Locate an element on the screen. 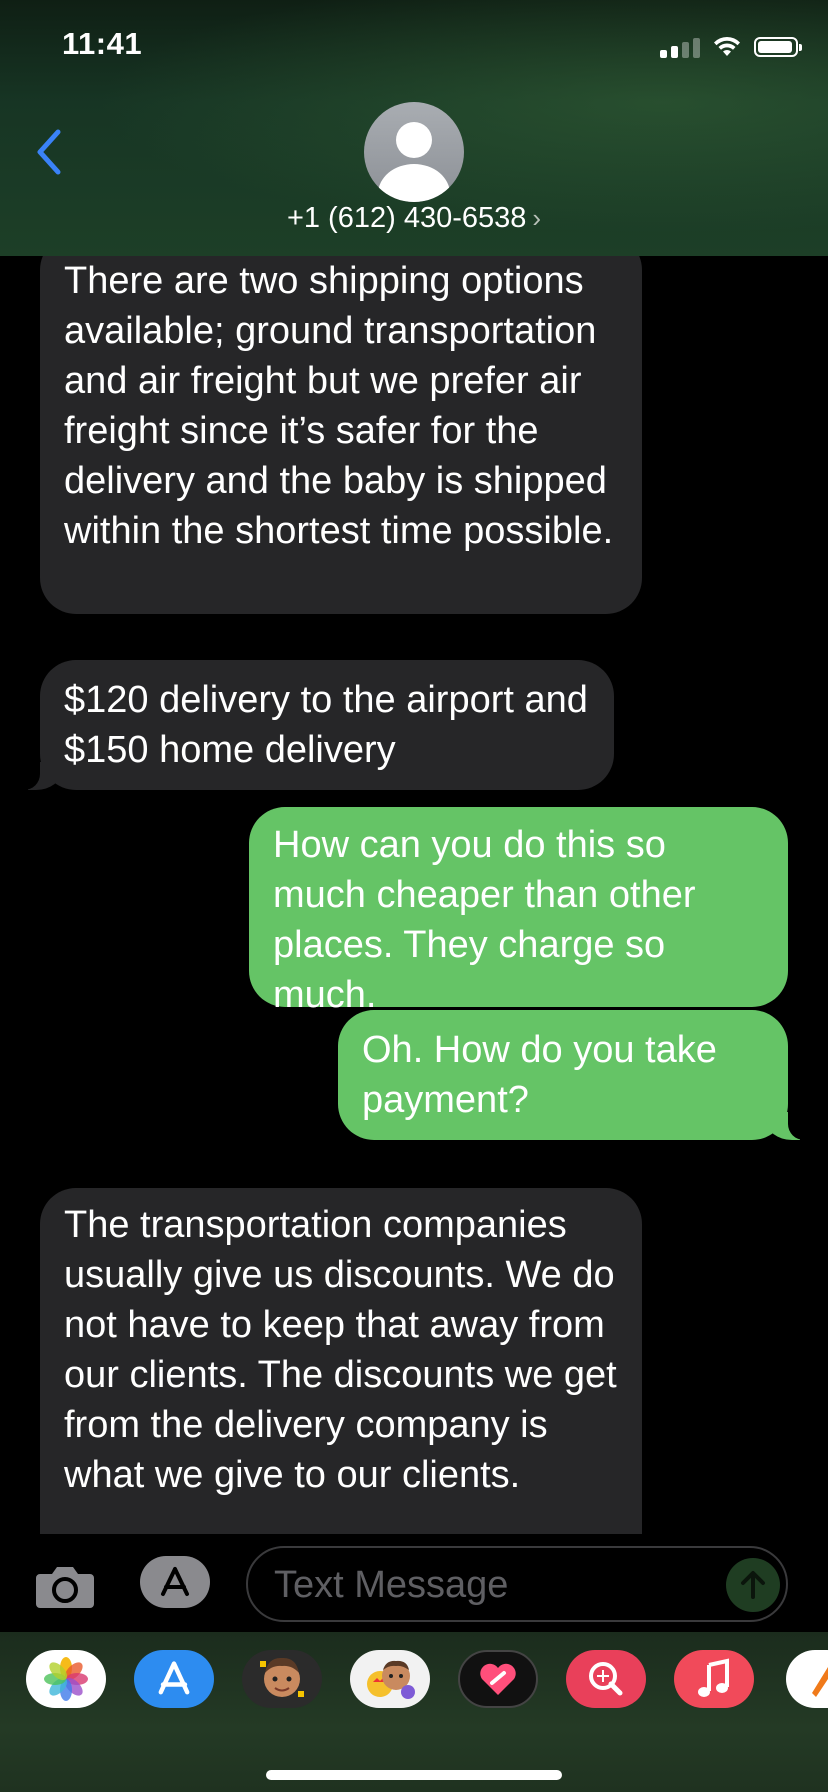 The image size is (828, 1792). message-text: Oh. How do you take payment? is located at coordinates (539, 1075).